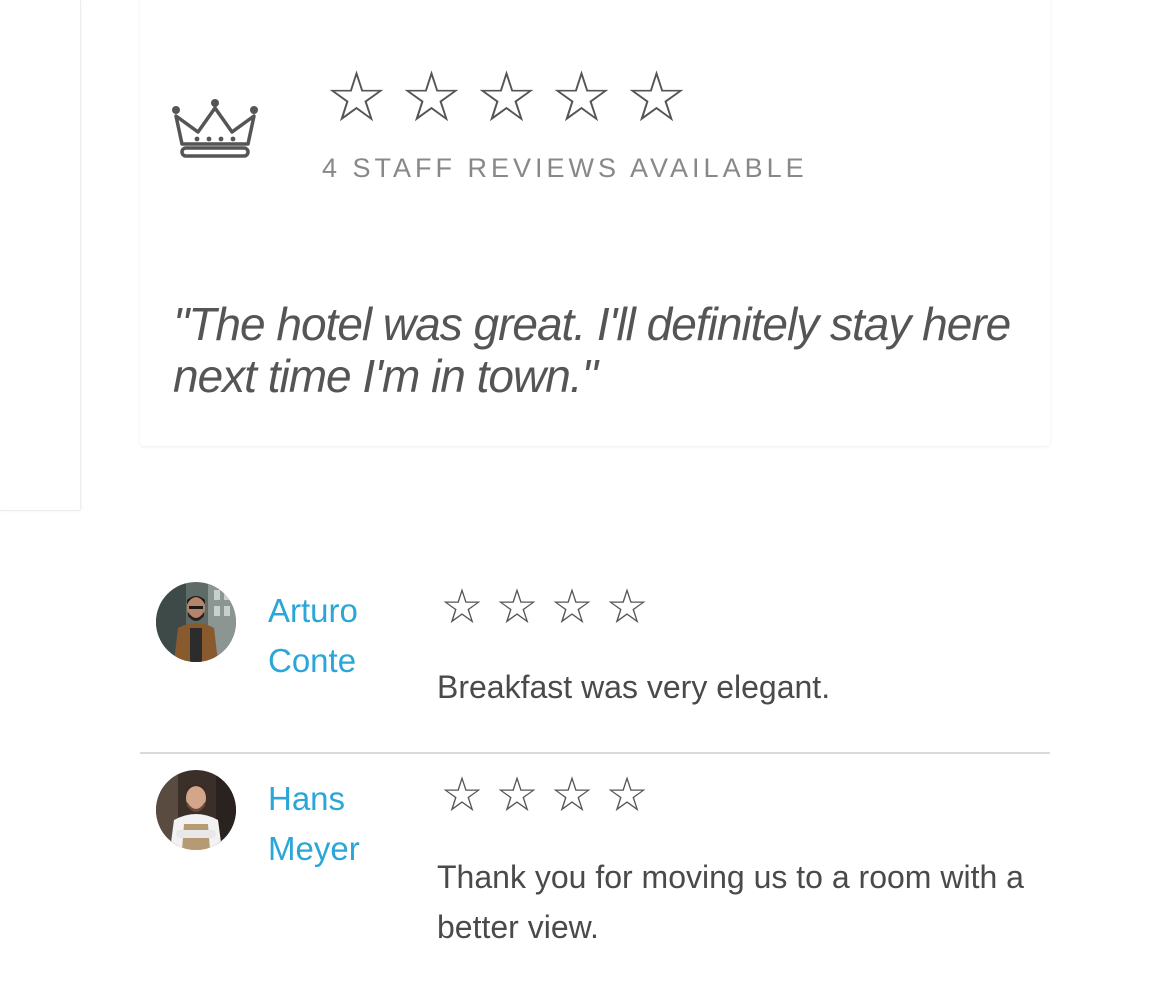  I want to click on reviewer-name-link: Hans Meyer, so click(338, 824).